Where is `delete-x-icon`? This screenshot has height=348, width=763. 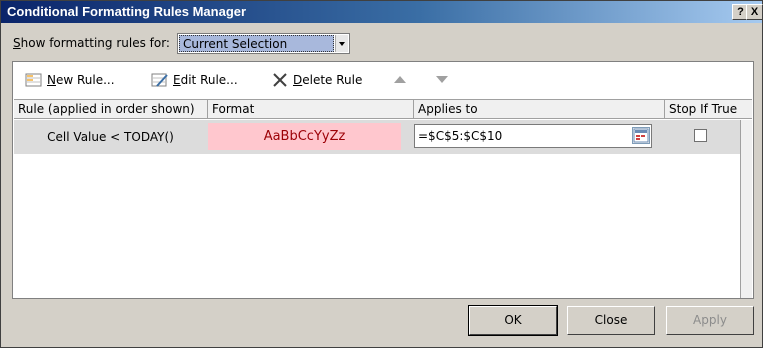 delete-x-icon is located at coordinates (280, 80).